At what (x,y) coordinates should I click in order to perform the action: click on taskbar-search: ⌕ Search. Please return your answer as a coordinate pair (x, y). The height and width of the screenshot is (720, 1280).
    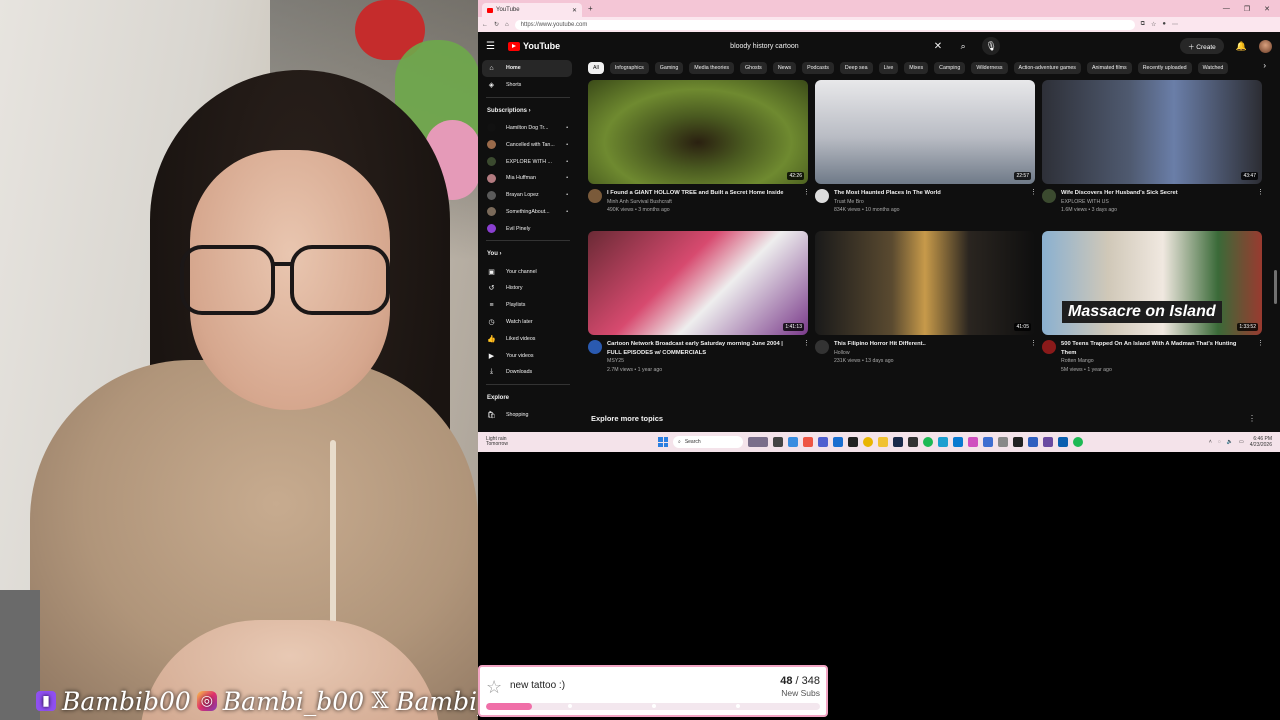
    Looking at the image, I should click on (708, 442).